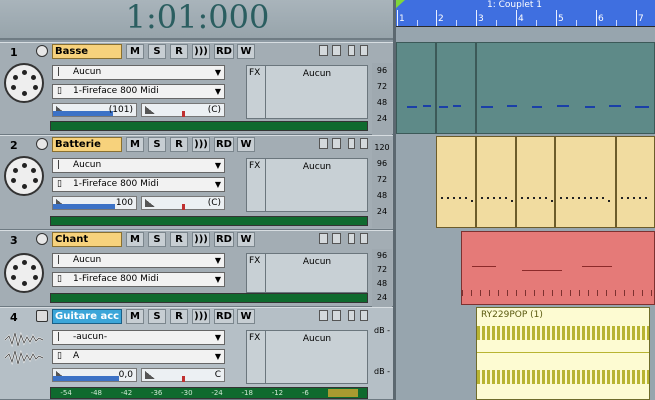 The width and height of the screenshot is (655, 400). I want to click on volume-slider: 100, so click(94, 203).